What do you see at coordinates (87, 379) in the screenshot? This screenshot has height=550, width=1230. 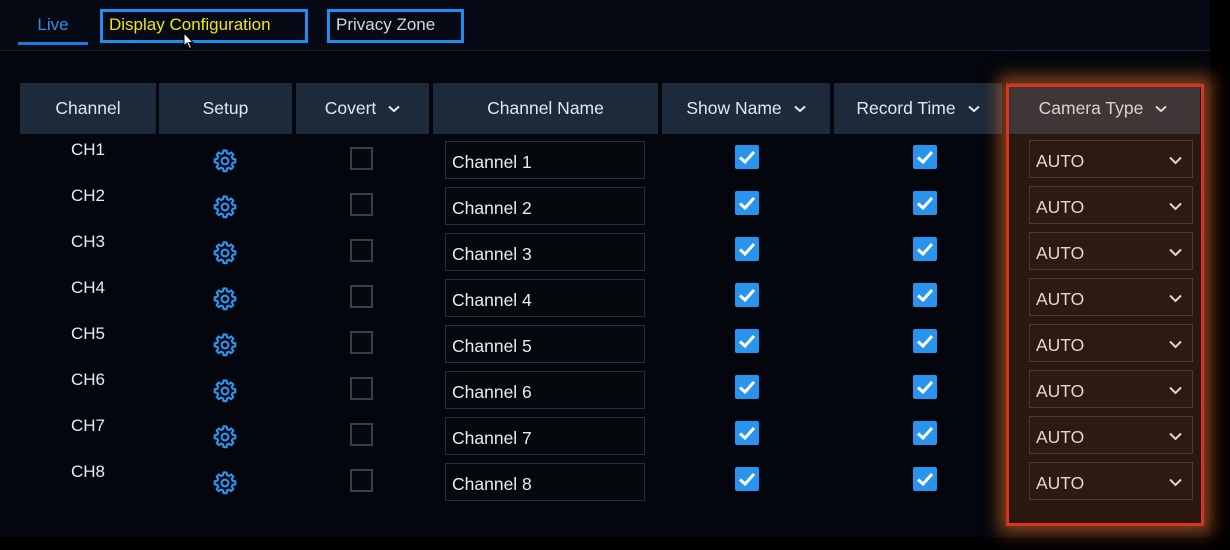 I see `channel-label: CH6` at bounding box center [87, 379].